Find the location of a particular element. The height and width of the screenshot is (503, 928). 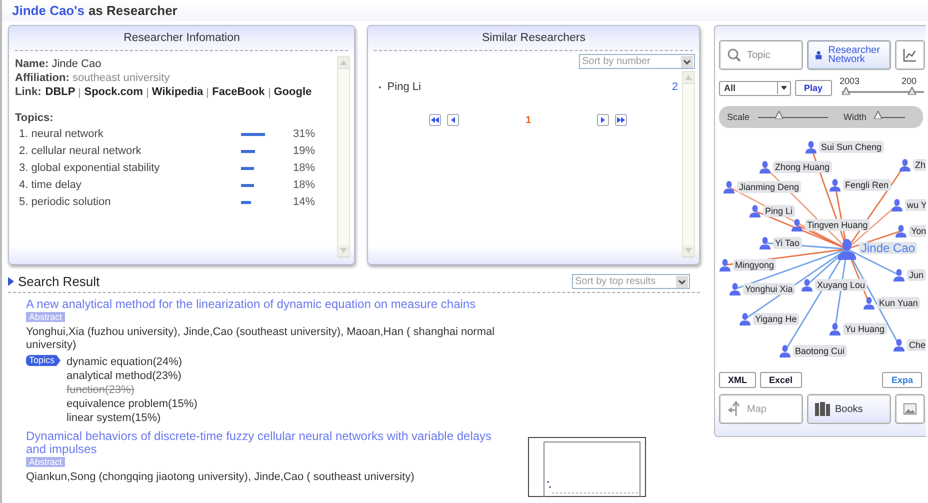

year-label: 200 is located at coordinates (909, 81).